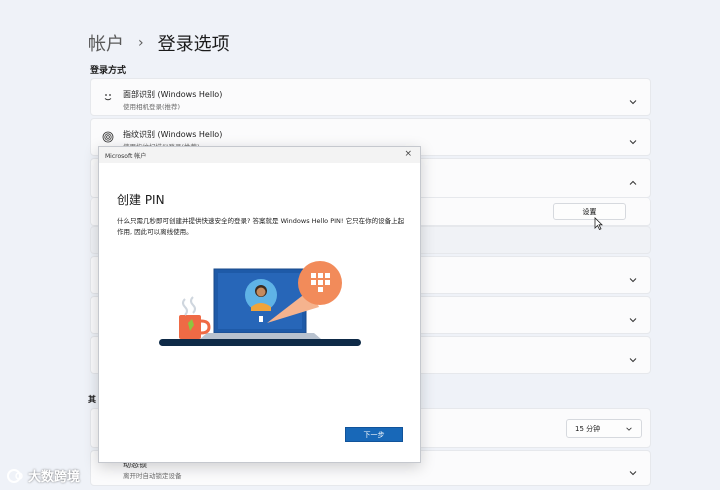 This screenshot has width=720, height=490. I want to click on card-subtitle: 离开时自动锁定设备, so click(152, 476).